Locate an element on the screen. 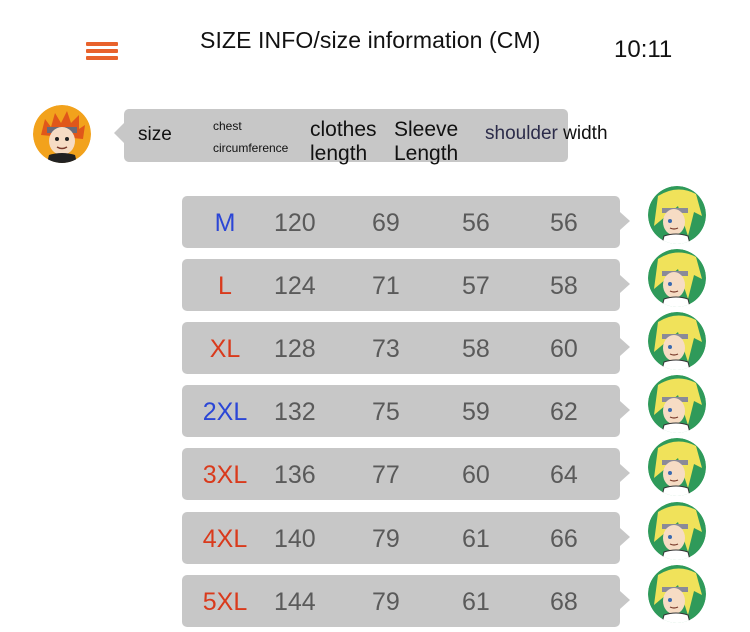 The width and height of the screenshot is (750, 632). chest-value: 132 is located at coordinates (295, 412).